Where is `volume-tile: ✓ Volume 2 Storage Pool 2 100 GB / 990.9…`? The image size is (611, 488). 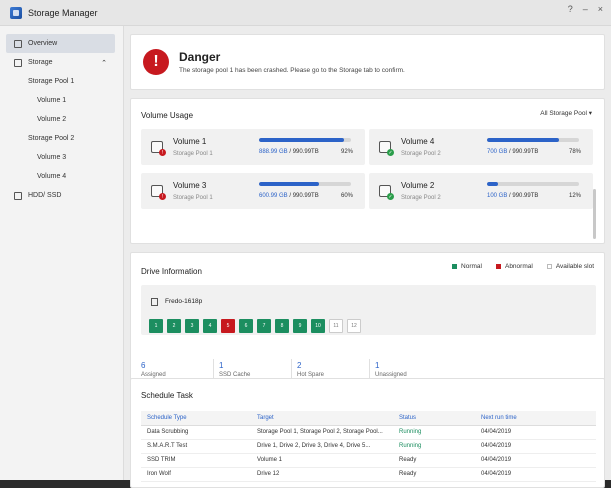
volume-tile: ✓ Volume 2 Storage Pool 2 100 GB / 990.9… is located at coordinates (481, 191).